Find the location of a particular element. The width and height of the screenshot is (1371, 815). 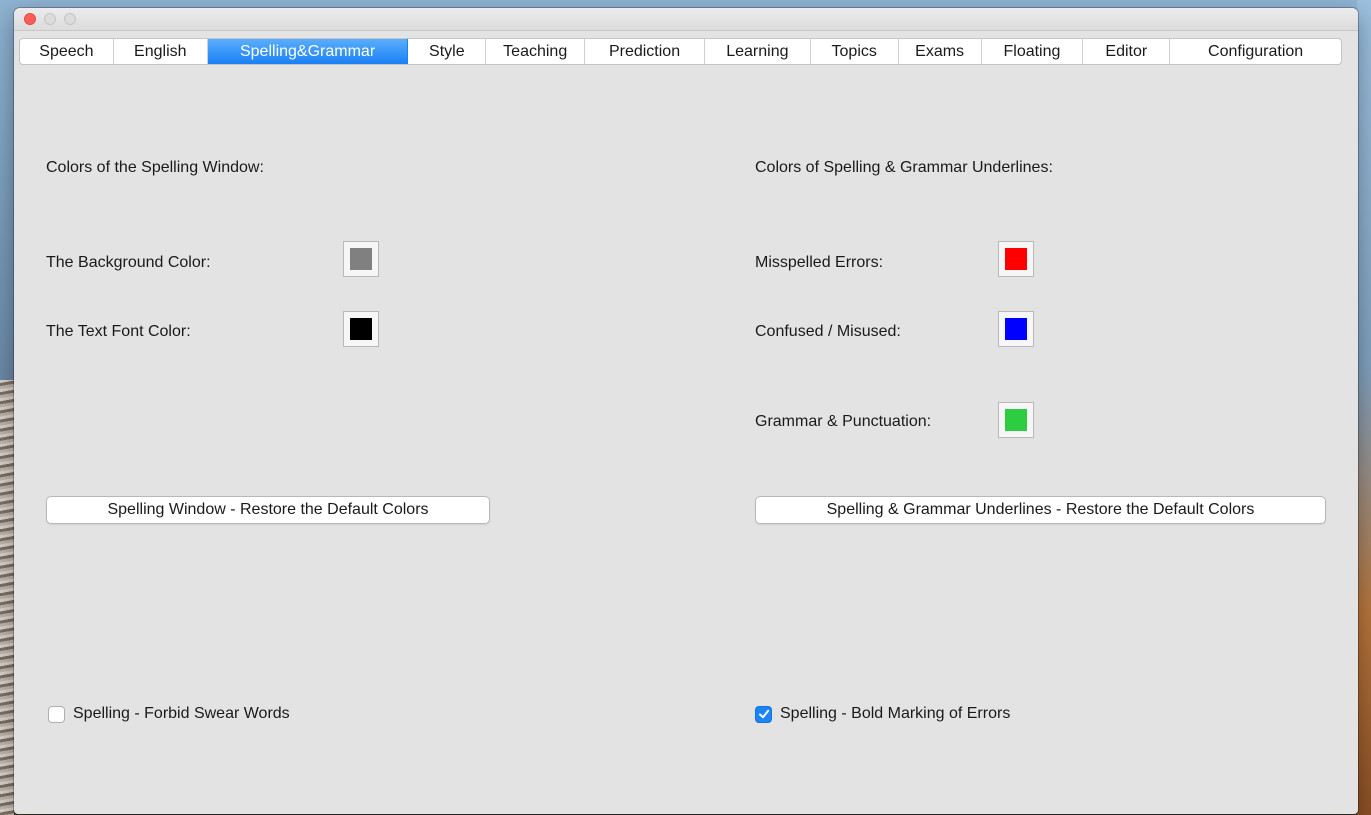

misspelled-errors-color-swatch is located at coordinates (1016, 259).